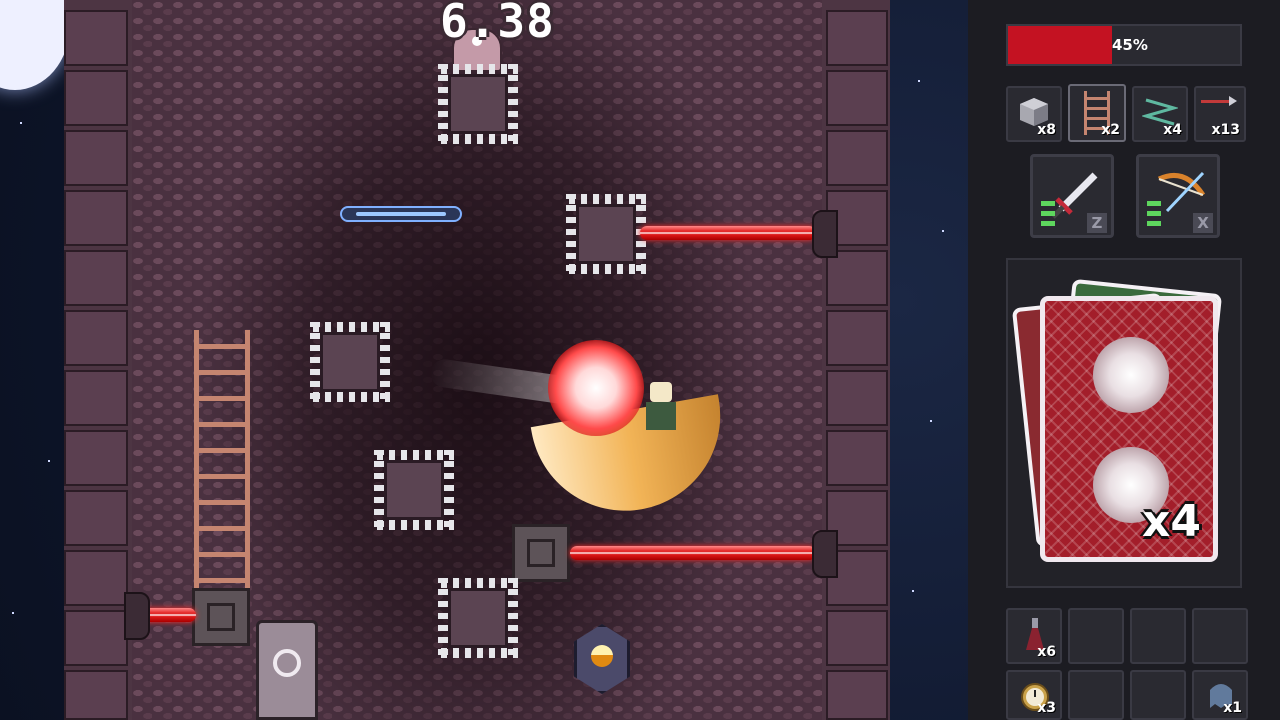 This screenshot has width=1280, height=720. Describe the element at coordinates (1220, 695) in the screenshot. I see `inventory-slot-ghost: x1` at that location.